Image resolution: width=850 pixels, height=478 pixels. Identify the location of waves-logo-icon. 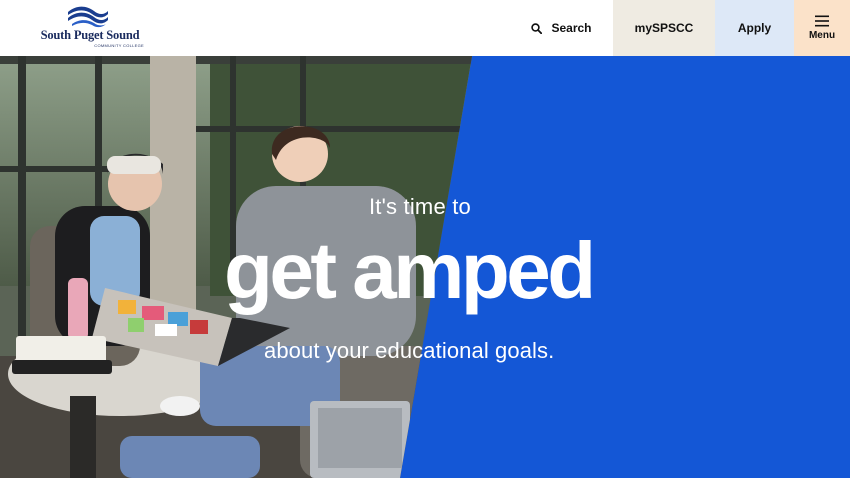
(88, 17).